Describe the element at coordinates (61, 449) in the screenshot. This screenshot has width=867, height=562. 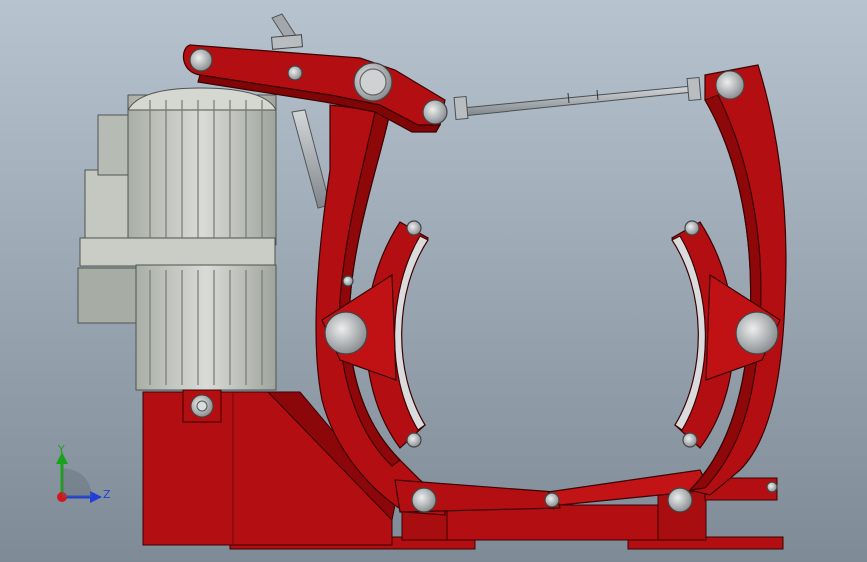
I see `y-axis-label: Y` at that location.